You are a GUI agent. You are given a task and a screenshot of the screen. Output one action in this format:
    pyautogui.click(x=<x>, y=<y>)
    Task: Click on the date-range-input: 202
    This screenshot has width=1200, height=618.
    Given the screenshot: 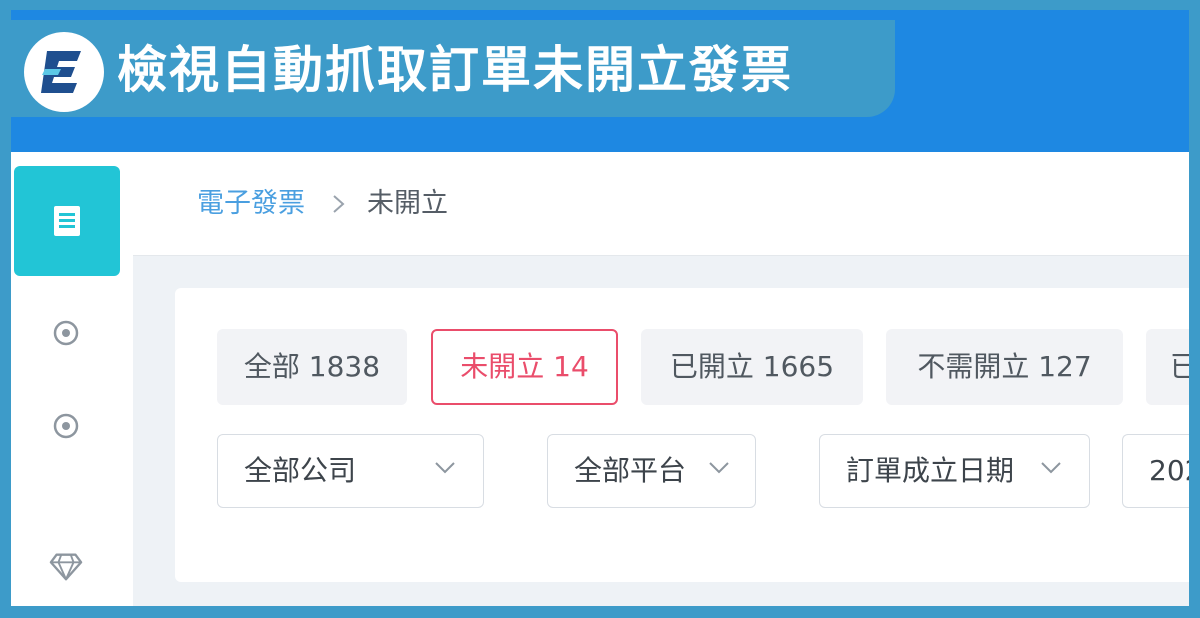 What is the action you would take?
    pyautogui.click(x=1155, y=471)
    